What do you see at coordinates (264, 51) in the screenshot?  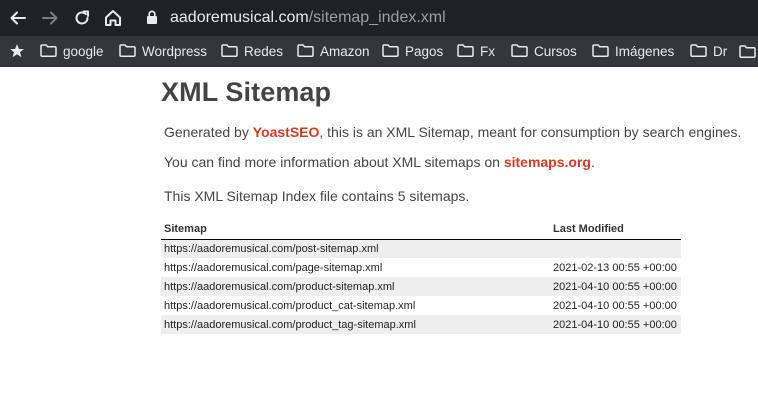 I see `bookmark-label: Redes` at bounding box center [264, 51].